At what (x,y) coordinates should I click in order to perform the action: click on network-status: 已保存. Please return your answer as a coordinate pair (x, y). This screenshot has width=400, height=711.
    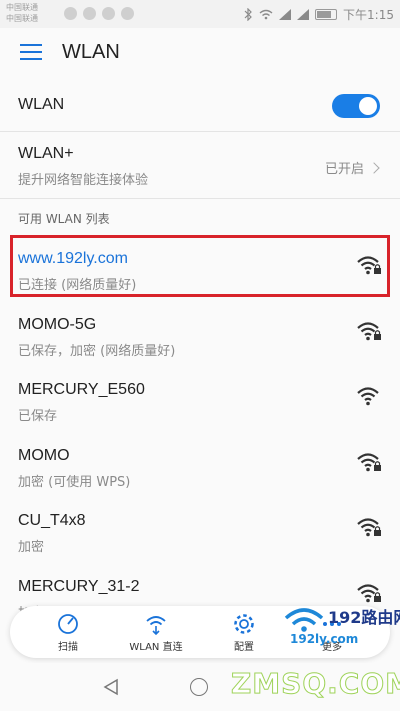
    Looking at the image, I should click on (38, 416).